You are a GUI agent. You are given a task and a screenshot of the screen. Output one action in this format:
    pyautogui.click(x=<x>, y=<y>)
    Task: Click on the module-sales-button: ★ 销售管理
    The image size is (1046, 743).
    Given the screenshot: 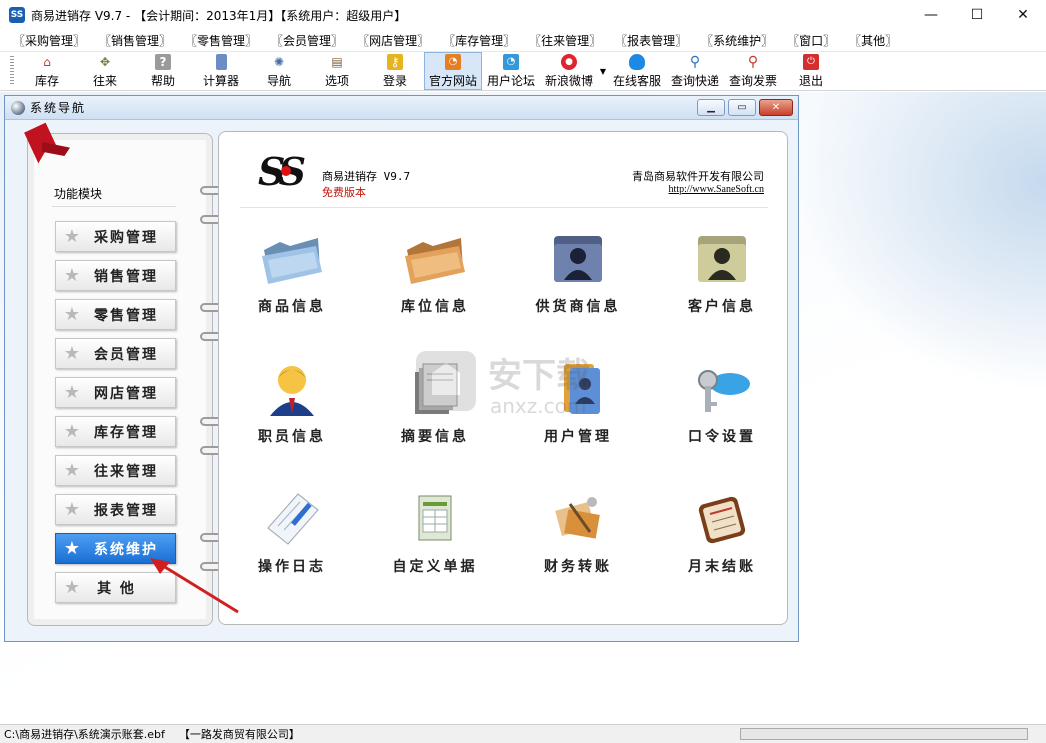 What is the action you would take?
    pyautogui.click(x=115, y=275)
    